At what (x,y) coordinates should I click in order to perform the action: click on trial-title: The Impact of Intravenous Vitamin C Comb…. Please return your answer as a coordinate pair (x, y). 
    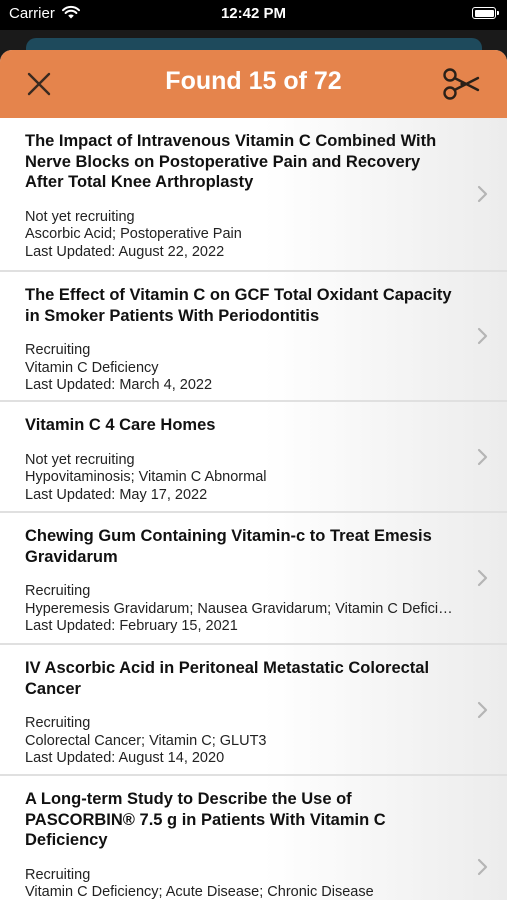
    Looking at the image, I should click on (231, 161).